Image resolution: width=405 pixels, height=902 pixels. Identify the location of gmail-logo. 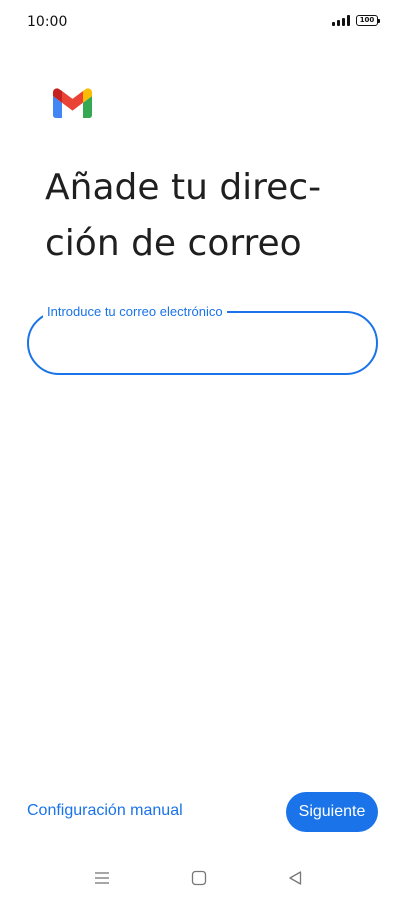
(72, 103).